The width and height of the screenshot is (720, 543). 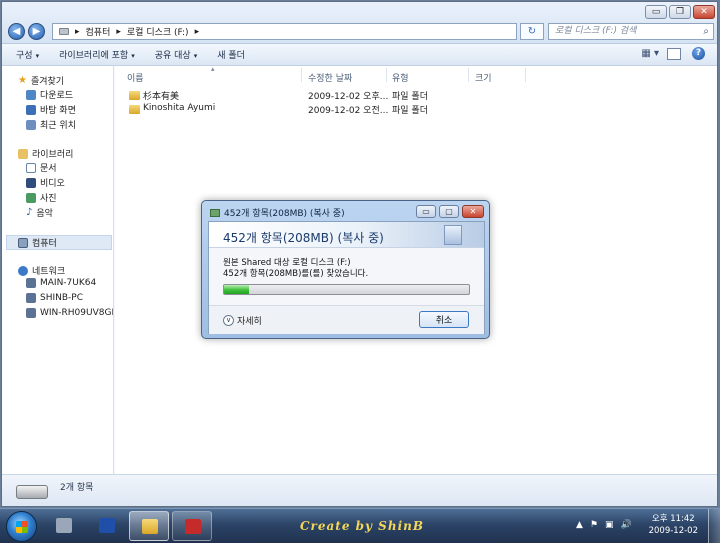 What do you see at coordinates (158, 31) in the screenshot?
I see `breadcrumb-local-disk: 로컬 디스크 (F:)` at bounding box center [158, 31].